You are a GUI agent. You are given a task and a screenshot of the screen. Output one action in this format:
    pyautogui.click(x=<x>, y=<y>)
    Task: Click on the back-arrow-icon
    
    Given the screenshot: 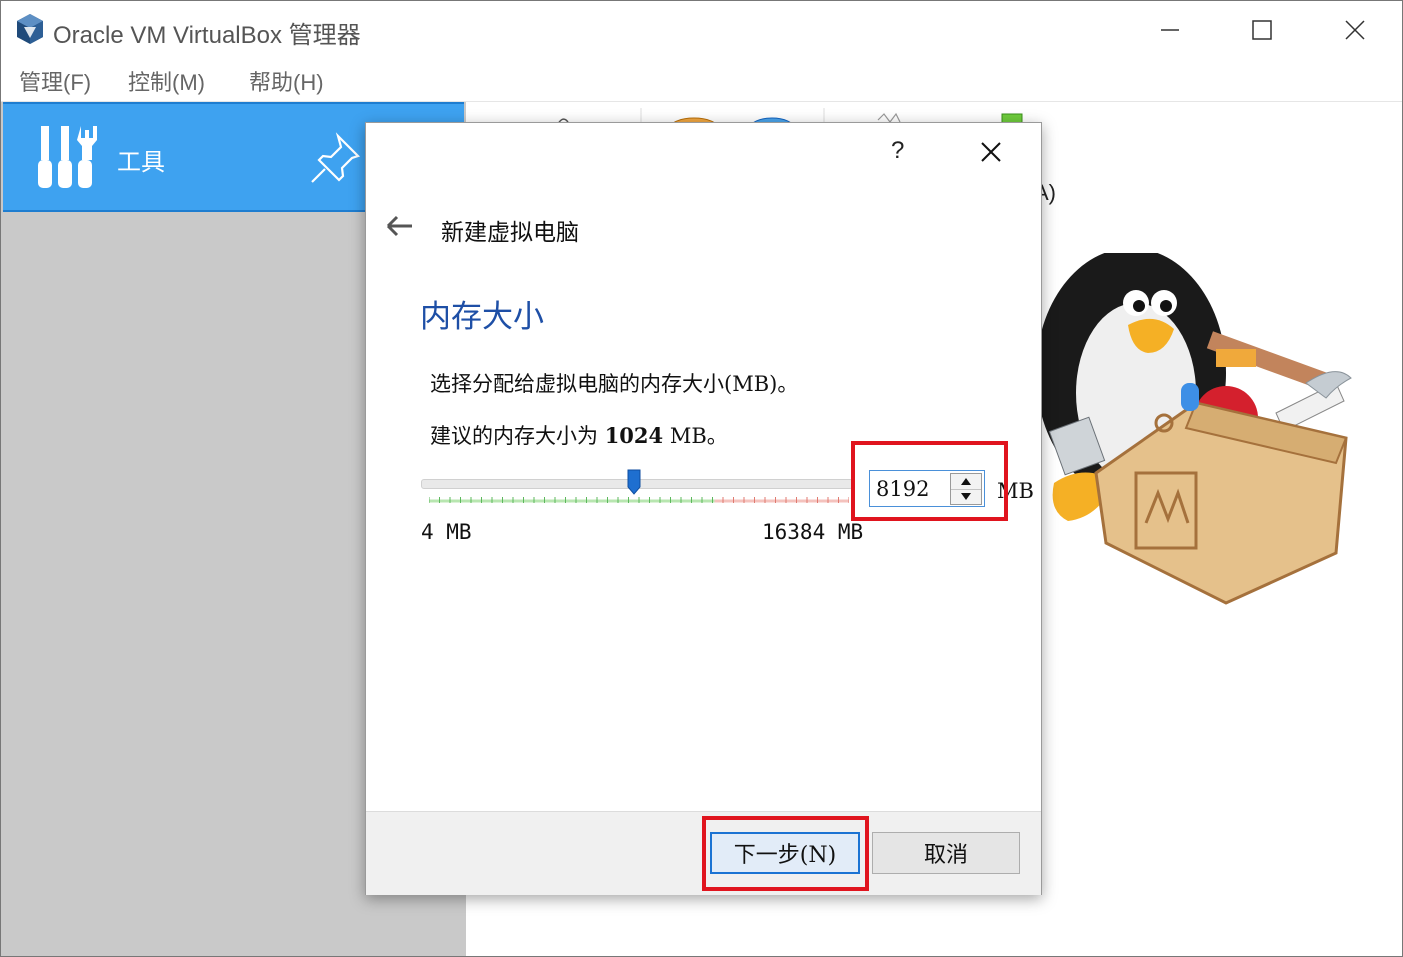 What is the action you would take?
    pyautogui.click(x=400, y=226)
    